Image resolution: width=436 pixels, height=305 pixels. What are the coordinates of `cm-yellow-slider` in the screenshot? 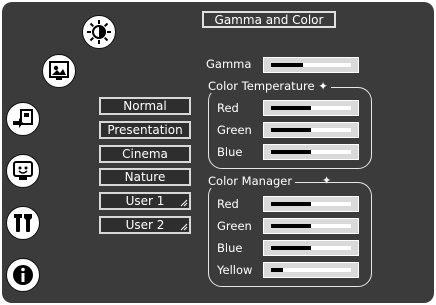 It's located at (311, 270).